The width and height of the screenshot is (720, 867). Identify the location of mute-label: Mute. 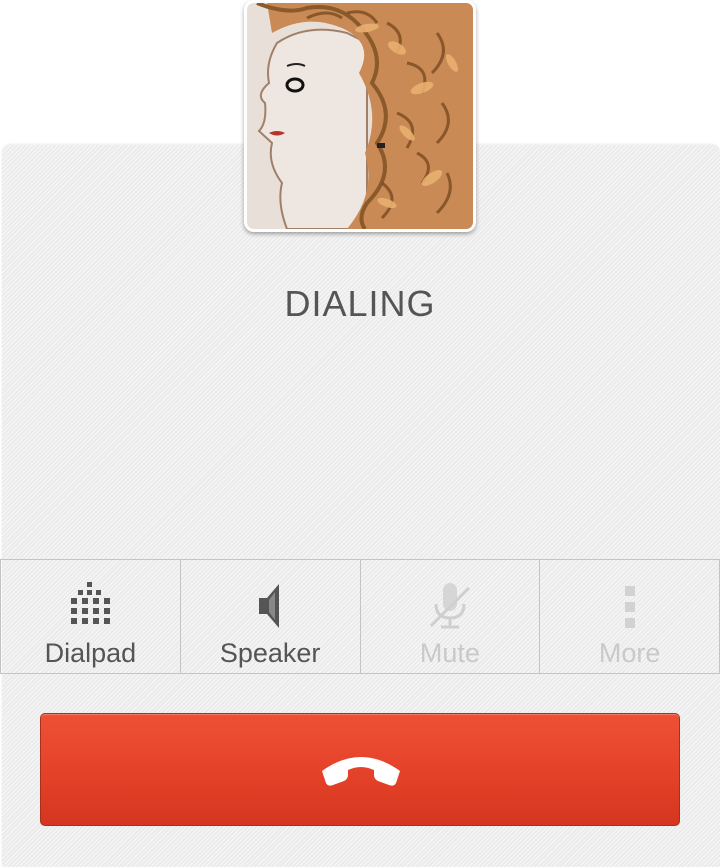
(449, 653).